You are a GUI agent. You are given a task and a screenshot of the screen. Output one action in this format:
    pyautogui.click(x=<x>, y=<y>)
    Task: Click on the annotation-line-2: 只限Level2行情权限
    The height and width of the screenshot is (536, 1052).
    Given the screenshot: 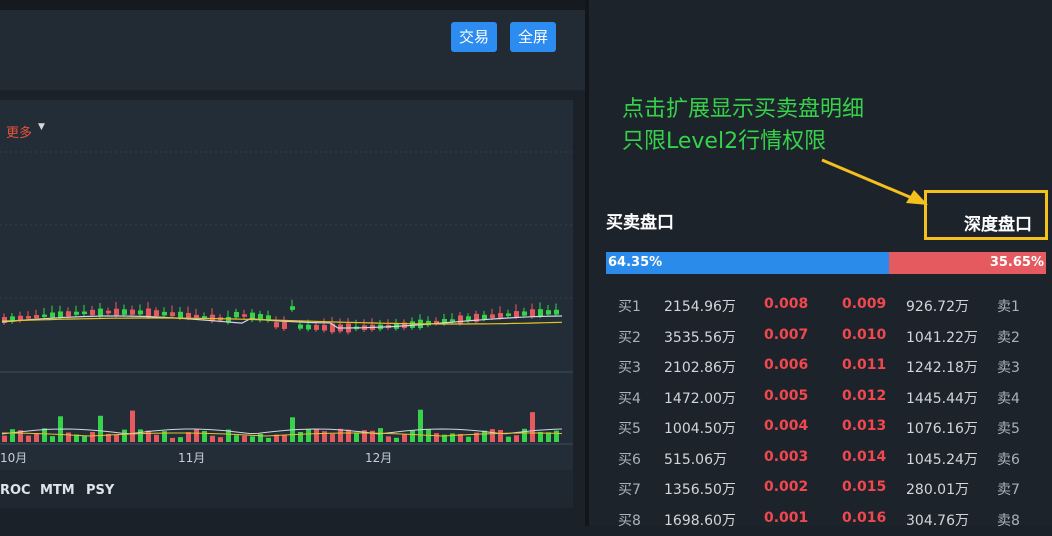 What is the action you would take?
    pyautogui.click(x=743, y=142)
    